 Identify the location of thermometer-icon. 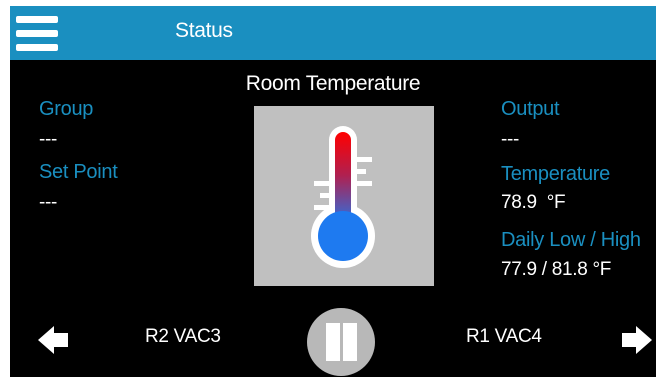
(343, 197).